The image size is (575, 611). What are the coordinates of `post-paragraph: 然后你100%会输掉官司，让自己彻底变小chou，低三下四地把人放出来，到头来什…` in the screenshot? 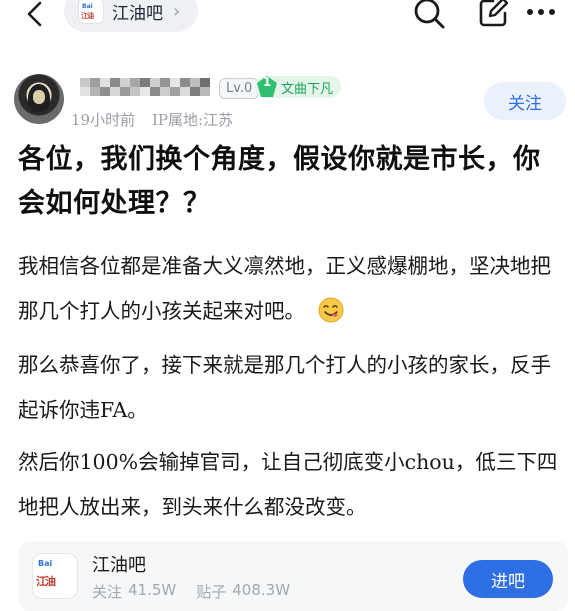 It's located at (288, 484).